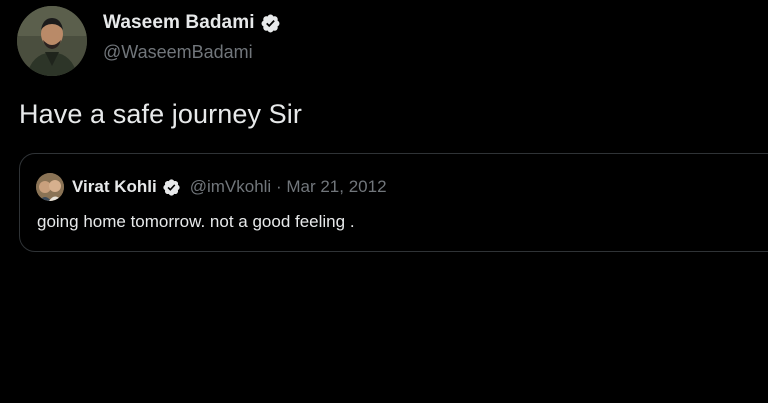  What do you see at coordinates (114, 187) in the screenshot?
I see `quoted-author-display-name: Virat Kohli` at bounding box center [114, 187].